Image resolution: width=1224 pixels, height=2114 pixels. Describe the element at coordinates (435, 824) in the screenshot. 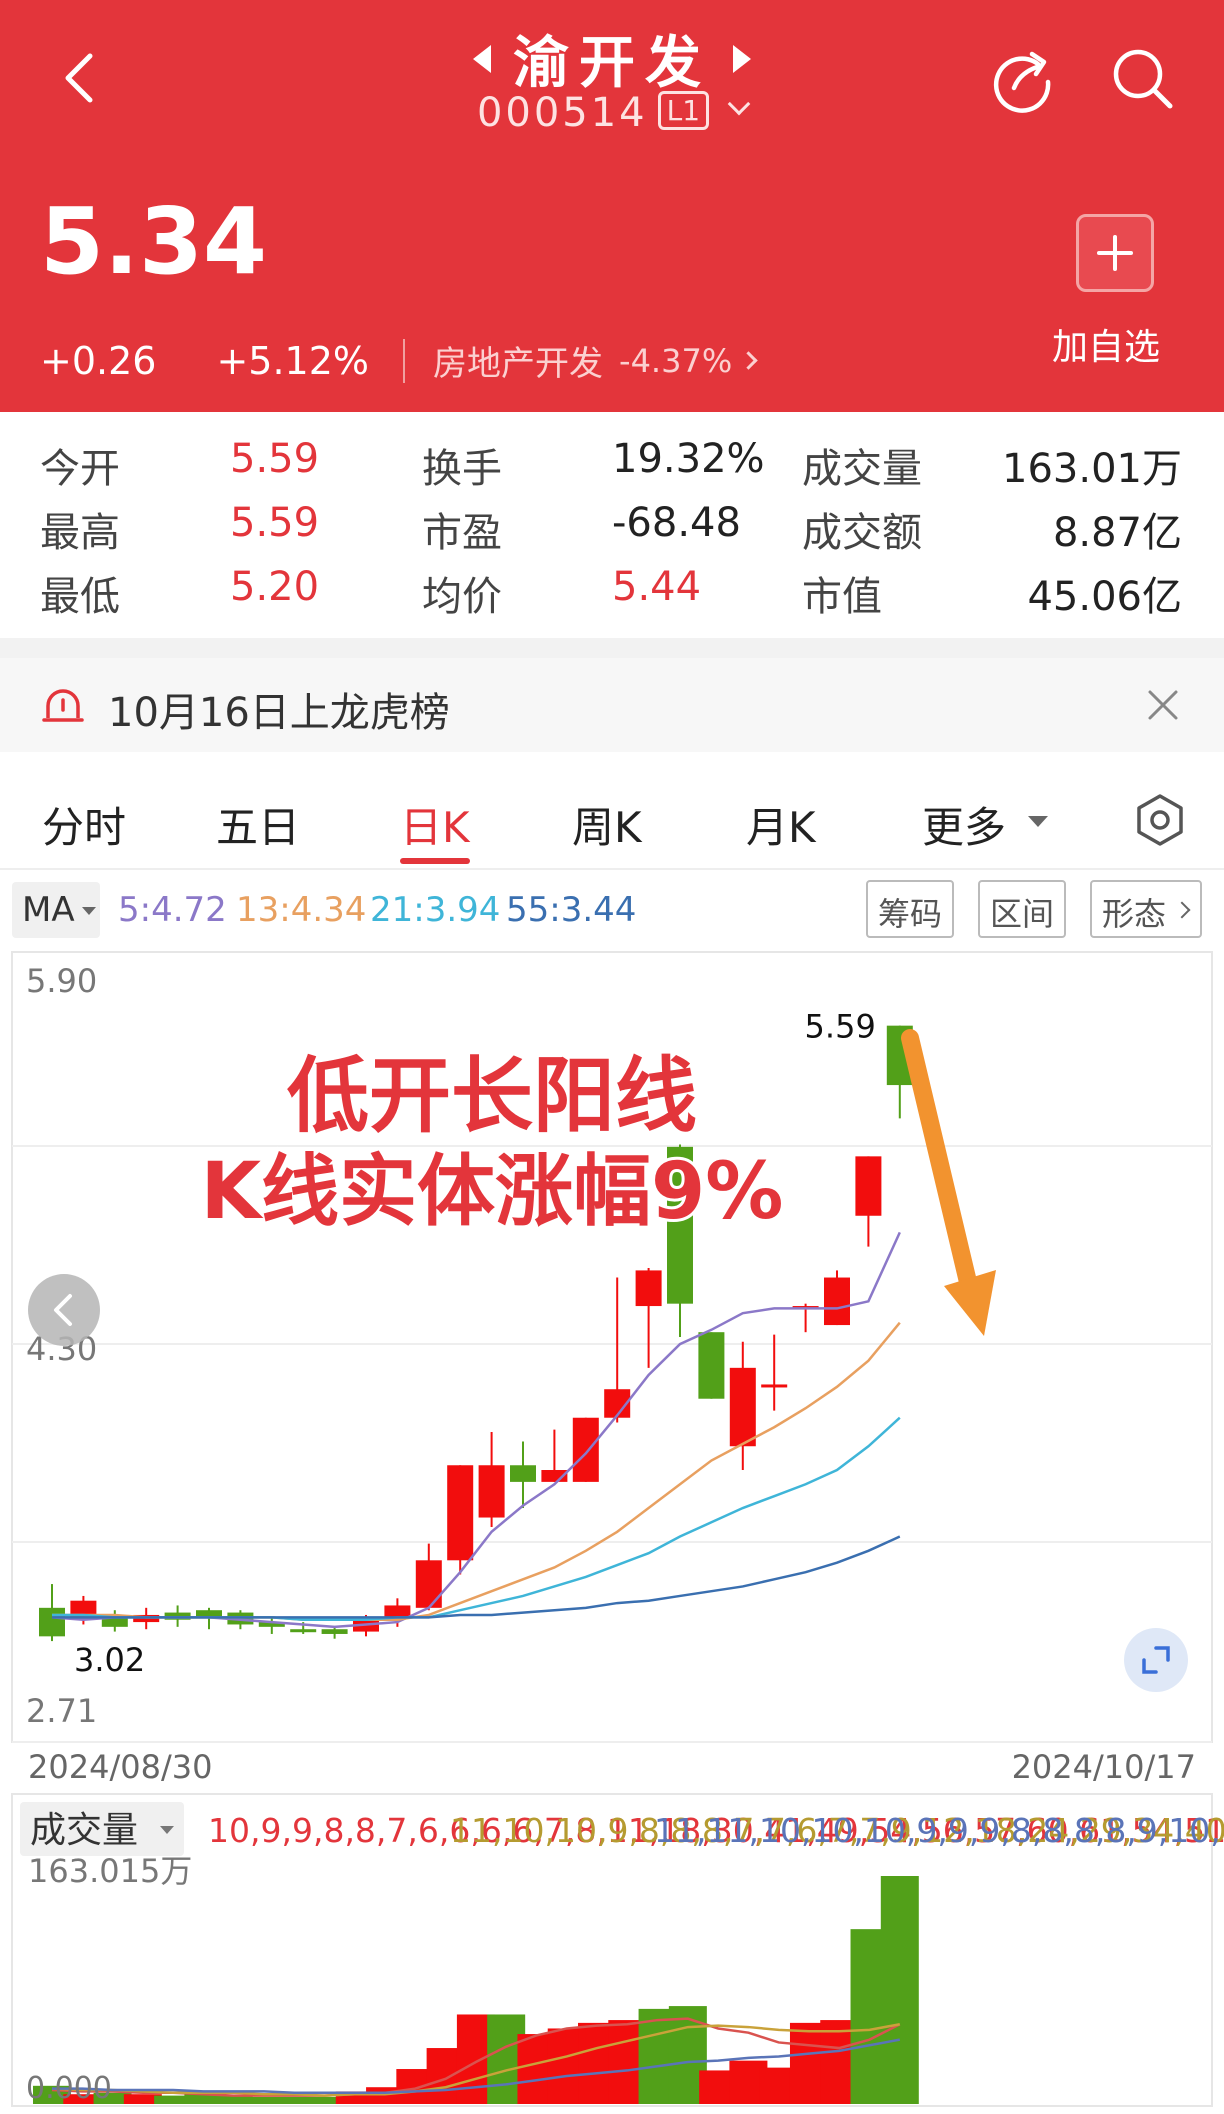

I see `tab-daily-k: 日K` at that location.